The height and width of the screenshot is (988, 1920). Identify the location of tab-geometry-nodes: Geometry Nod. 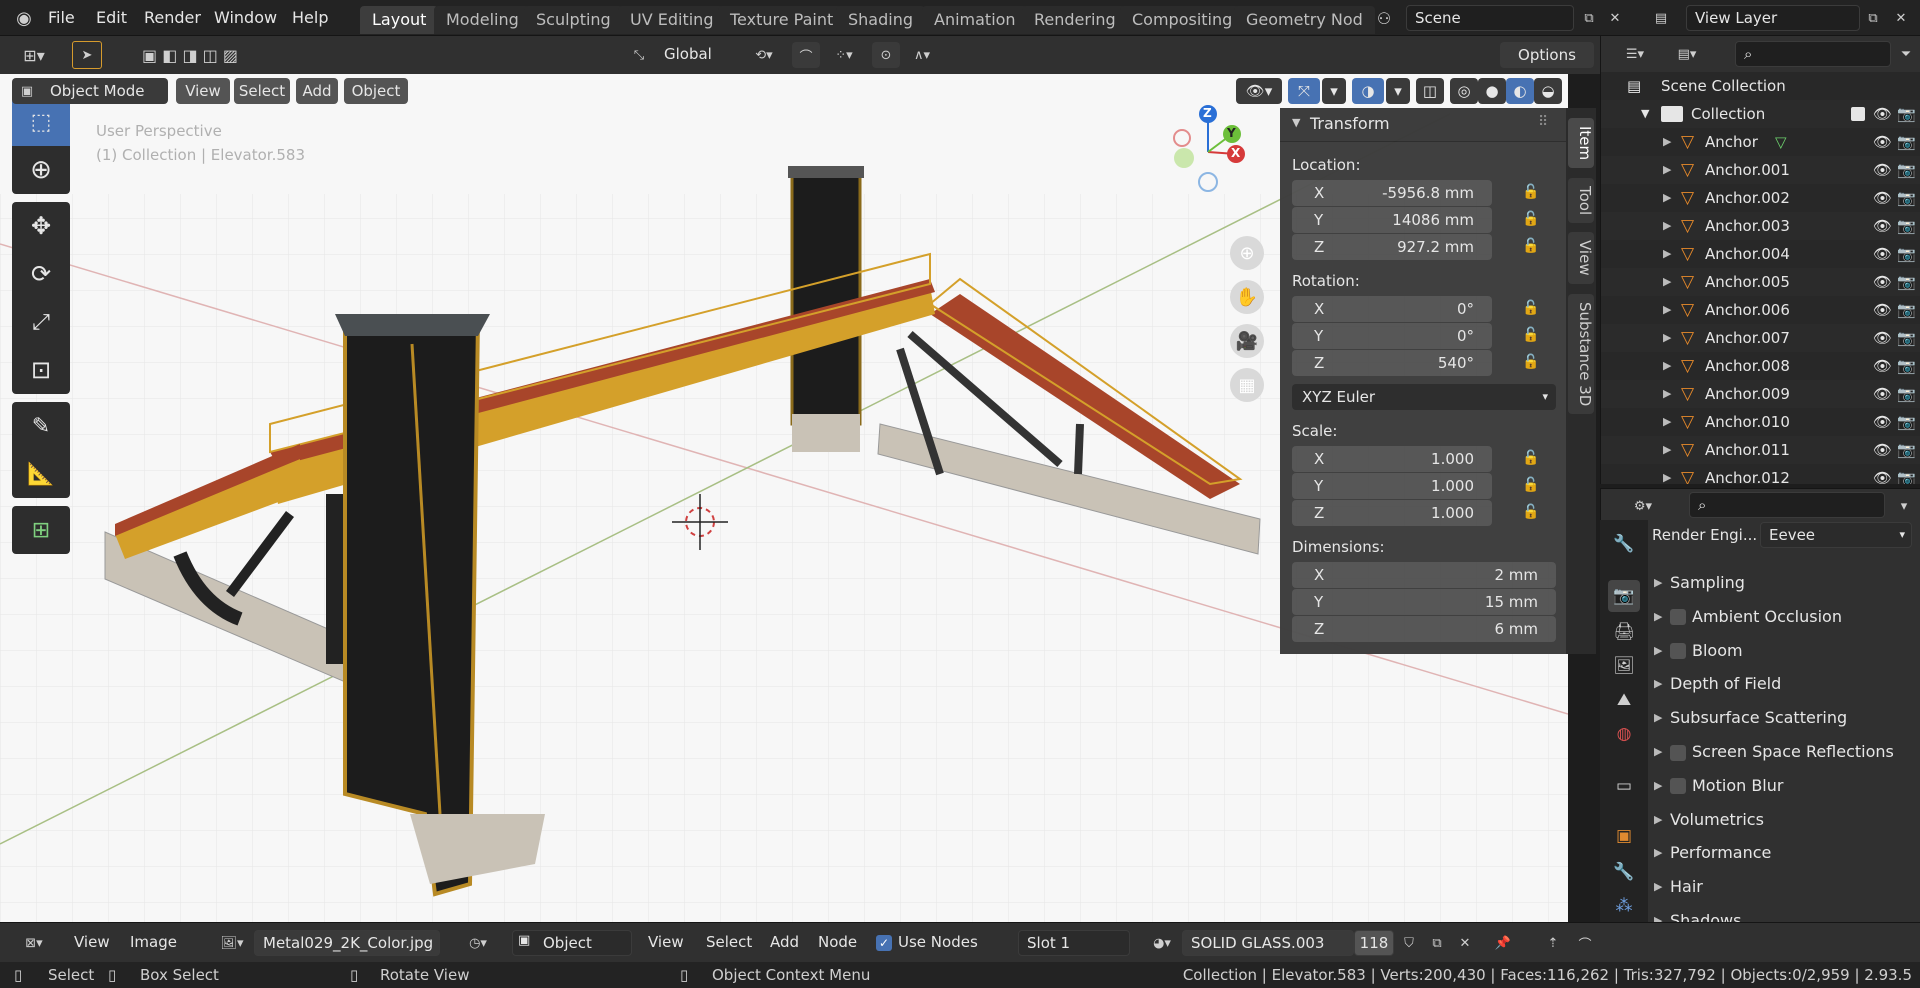
(1304, 20).